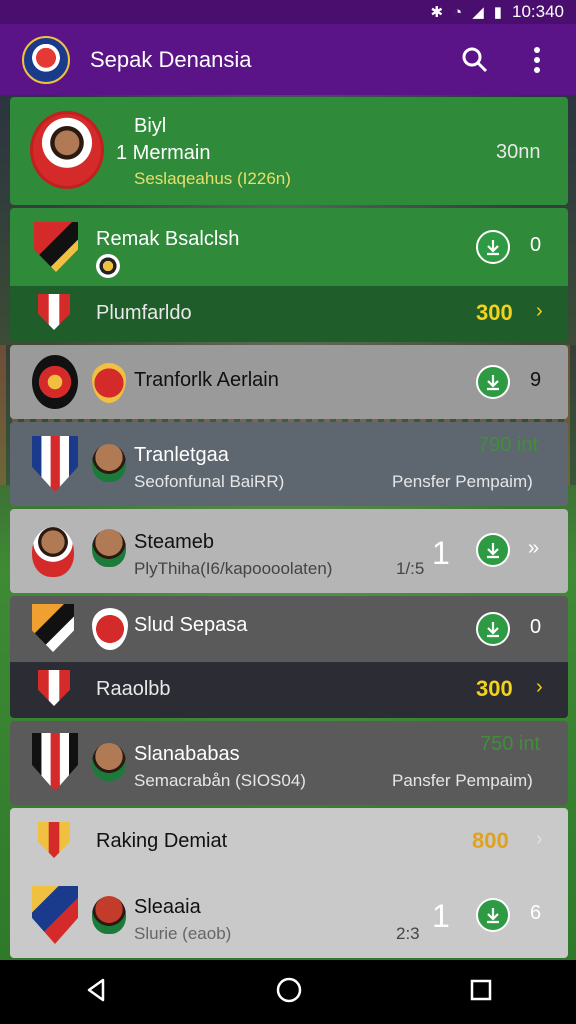  What do you see at coordinates (478, 12) in the screenshot?
I see `signal-icon: ◢` at bounding box center [478, 12].